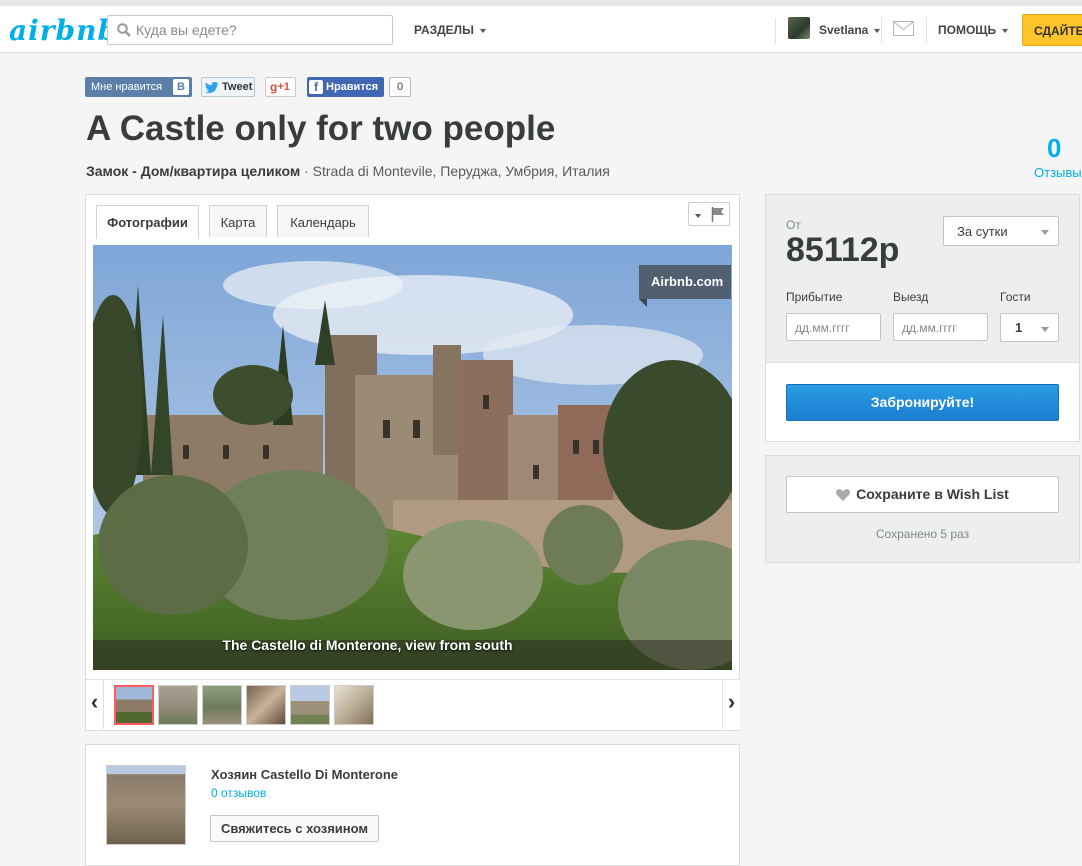 The width and height of the screenshot is (1082, 866). Describe the element at coordinates (124, 30) in the screenshot. I see `search-icon` at that location.